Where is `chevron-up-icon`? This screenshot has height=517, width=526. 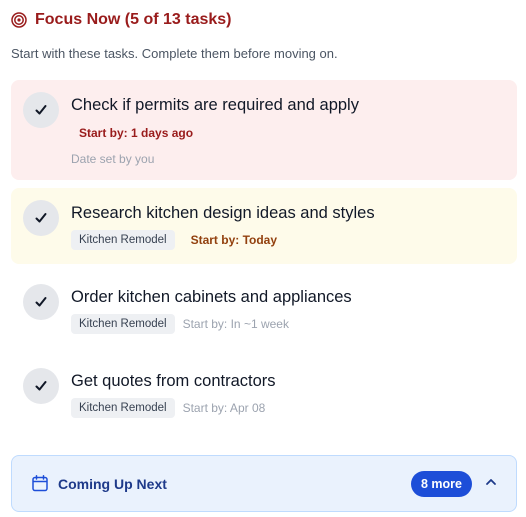 chevron-up-icon is located at coordinates (491, 482).